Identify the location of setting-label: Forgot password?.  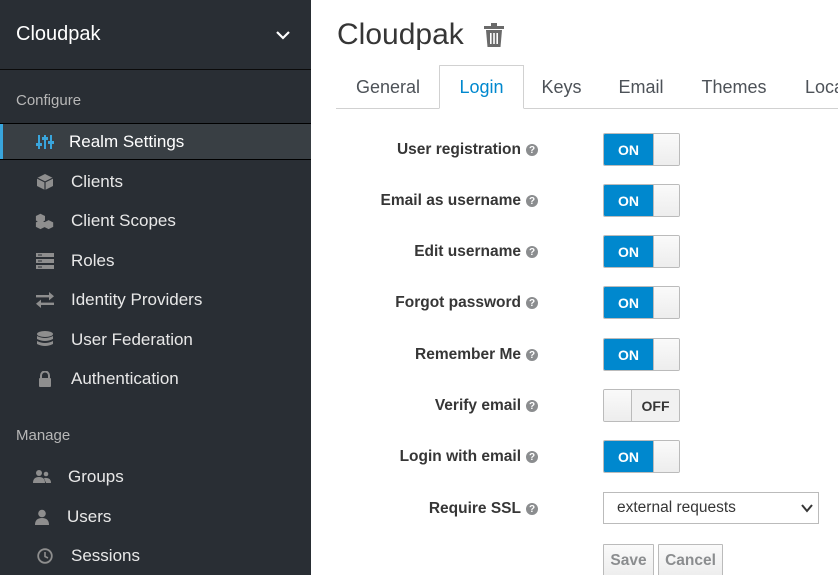
(466, 303).